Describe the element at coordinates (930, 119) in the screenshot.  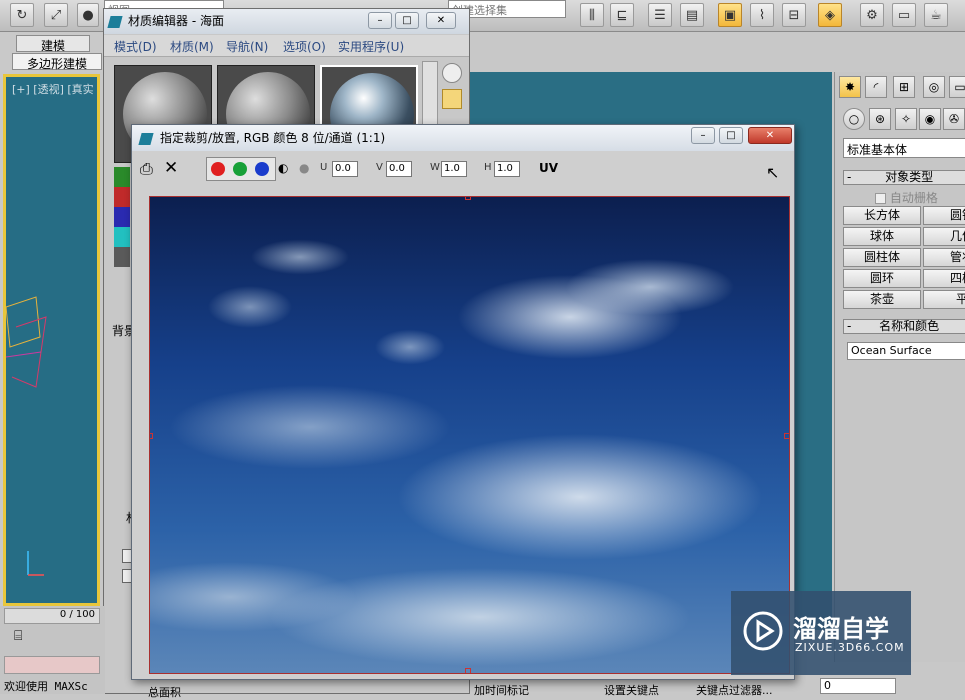
I see `cameras-icon: ◉` at that location.